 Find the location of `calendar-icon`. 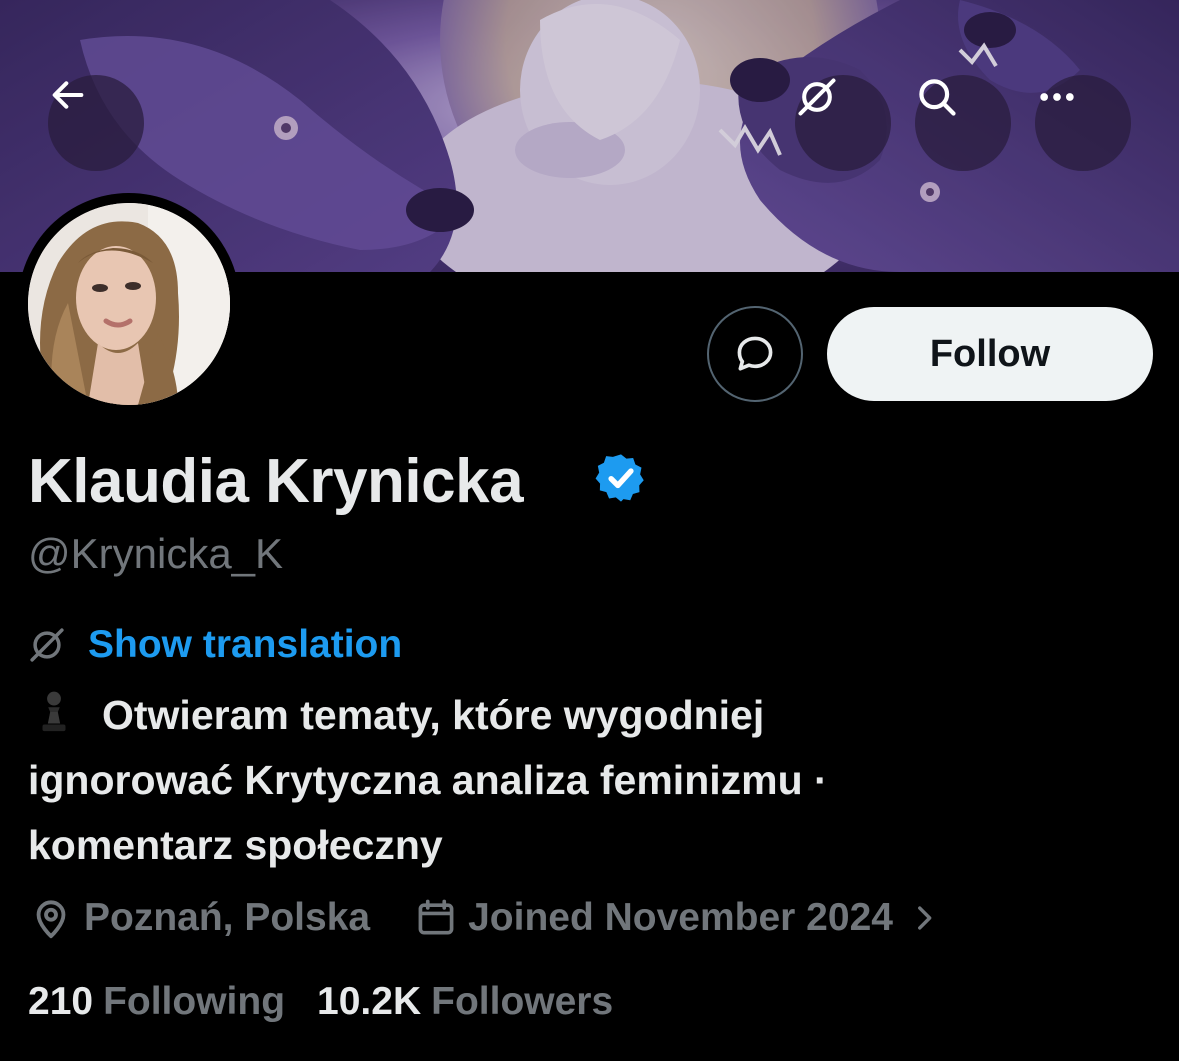

calendar-icon is located at coordinates (436, 917).